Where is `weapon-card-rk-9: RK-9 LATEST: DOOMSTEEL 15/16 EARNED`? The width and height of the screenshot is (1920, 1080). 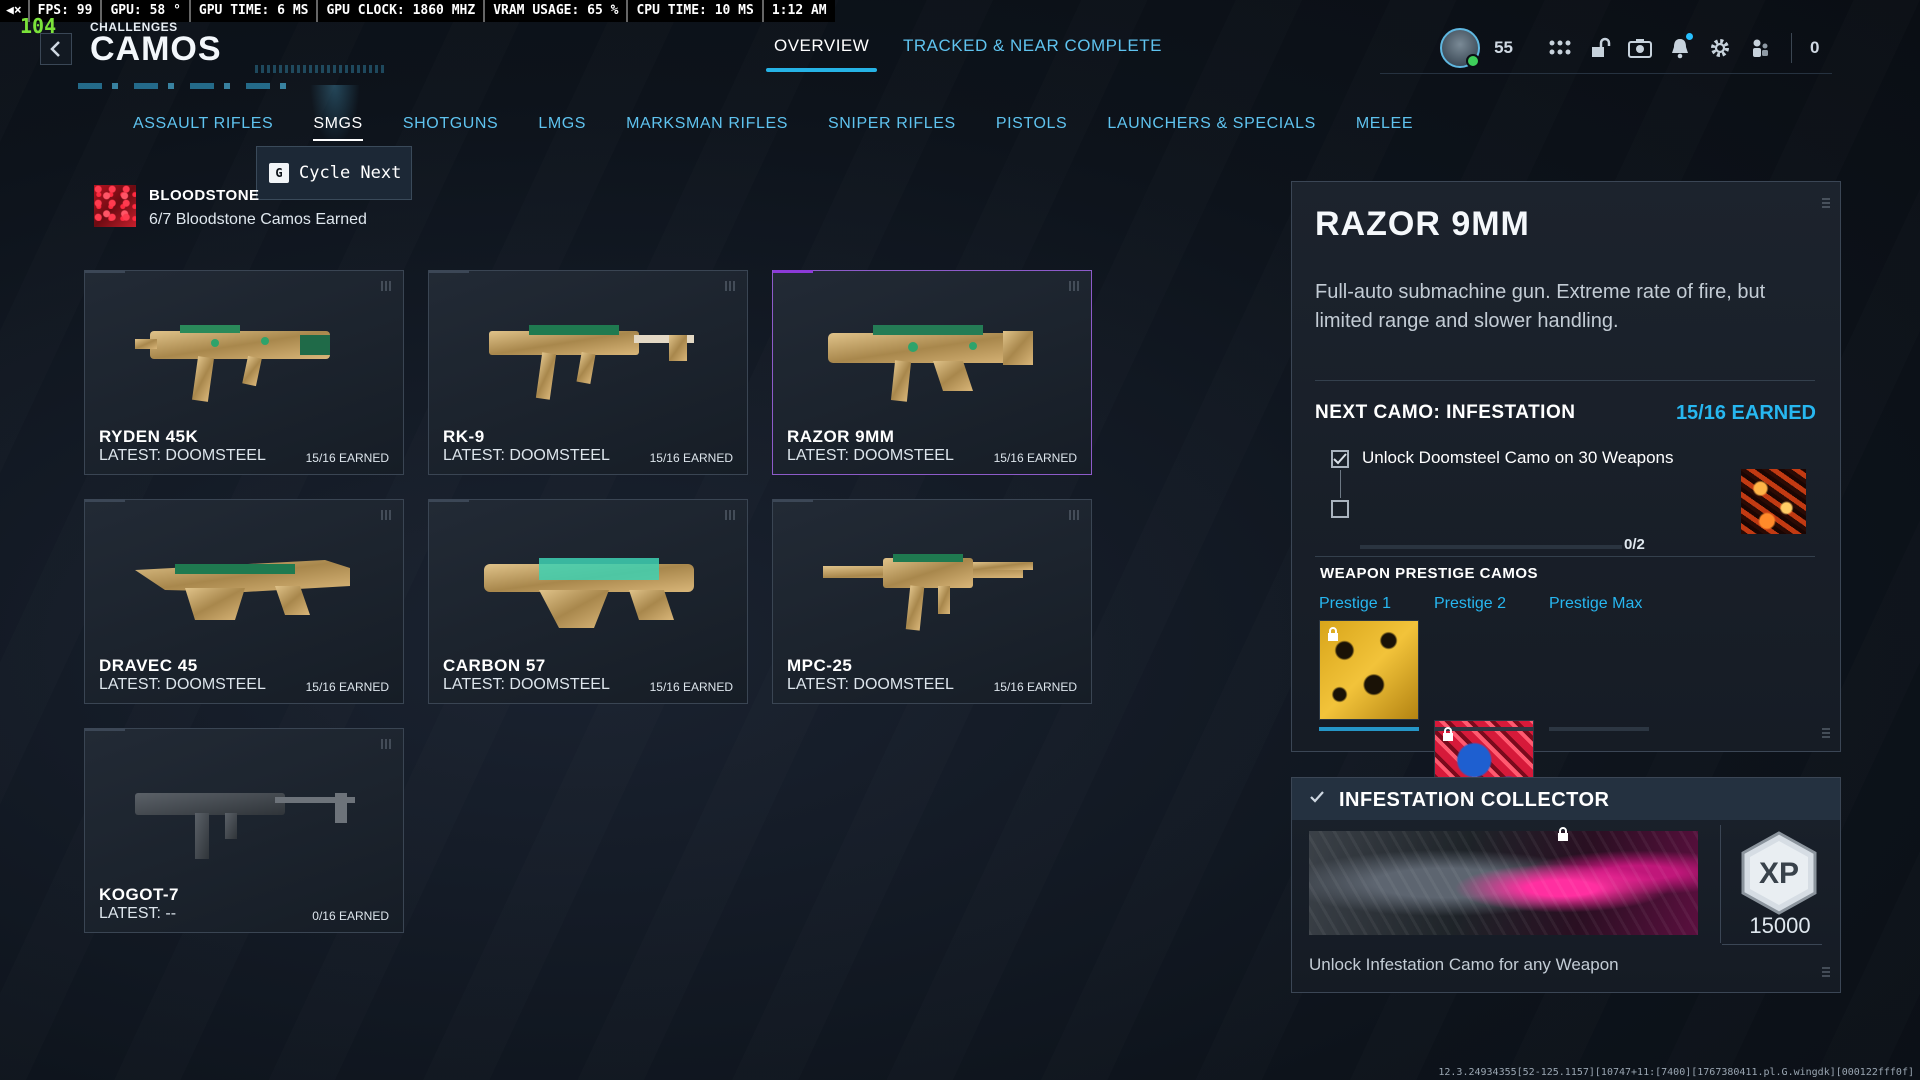
weapon-card-rk-9: RK-9 LATEST: DOOMSTEEL 15/16 EARNED is located at coordinates (588, 372).